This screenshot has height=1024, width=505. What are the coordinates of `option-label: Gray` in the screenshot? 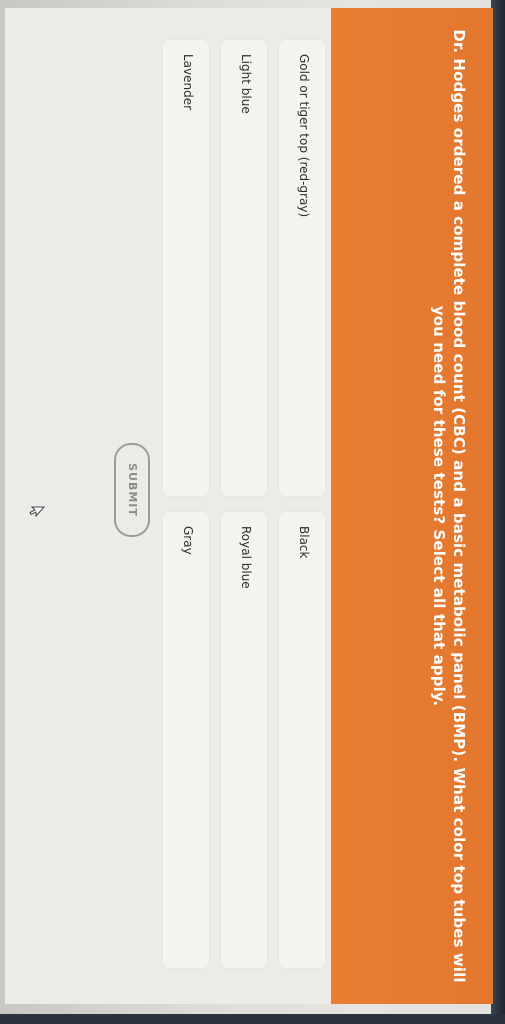 It's located at (188, 540).